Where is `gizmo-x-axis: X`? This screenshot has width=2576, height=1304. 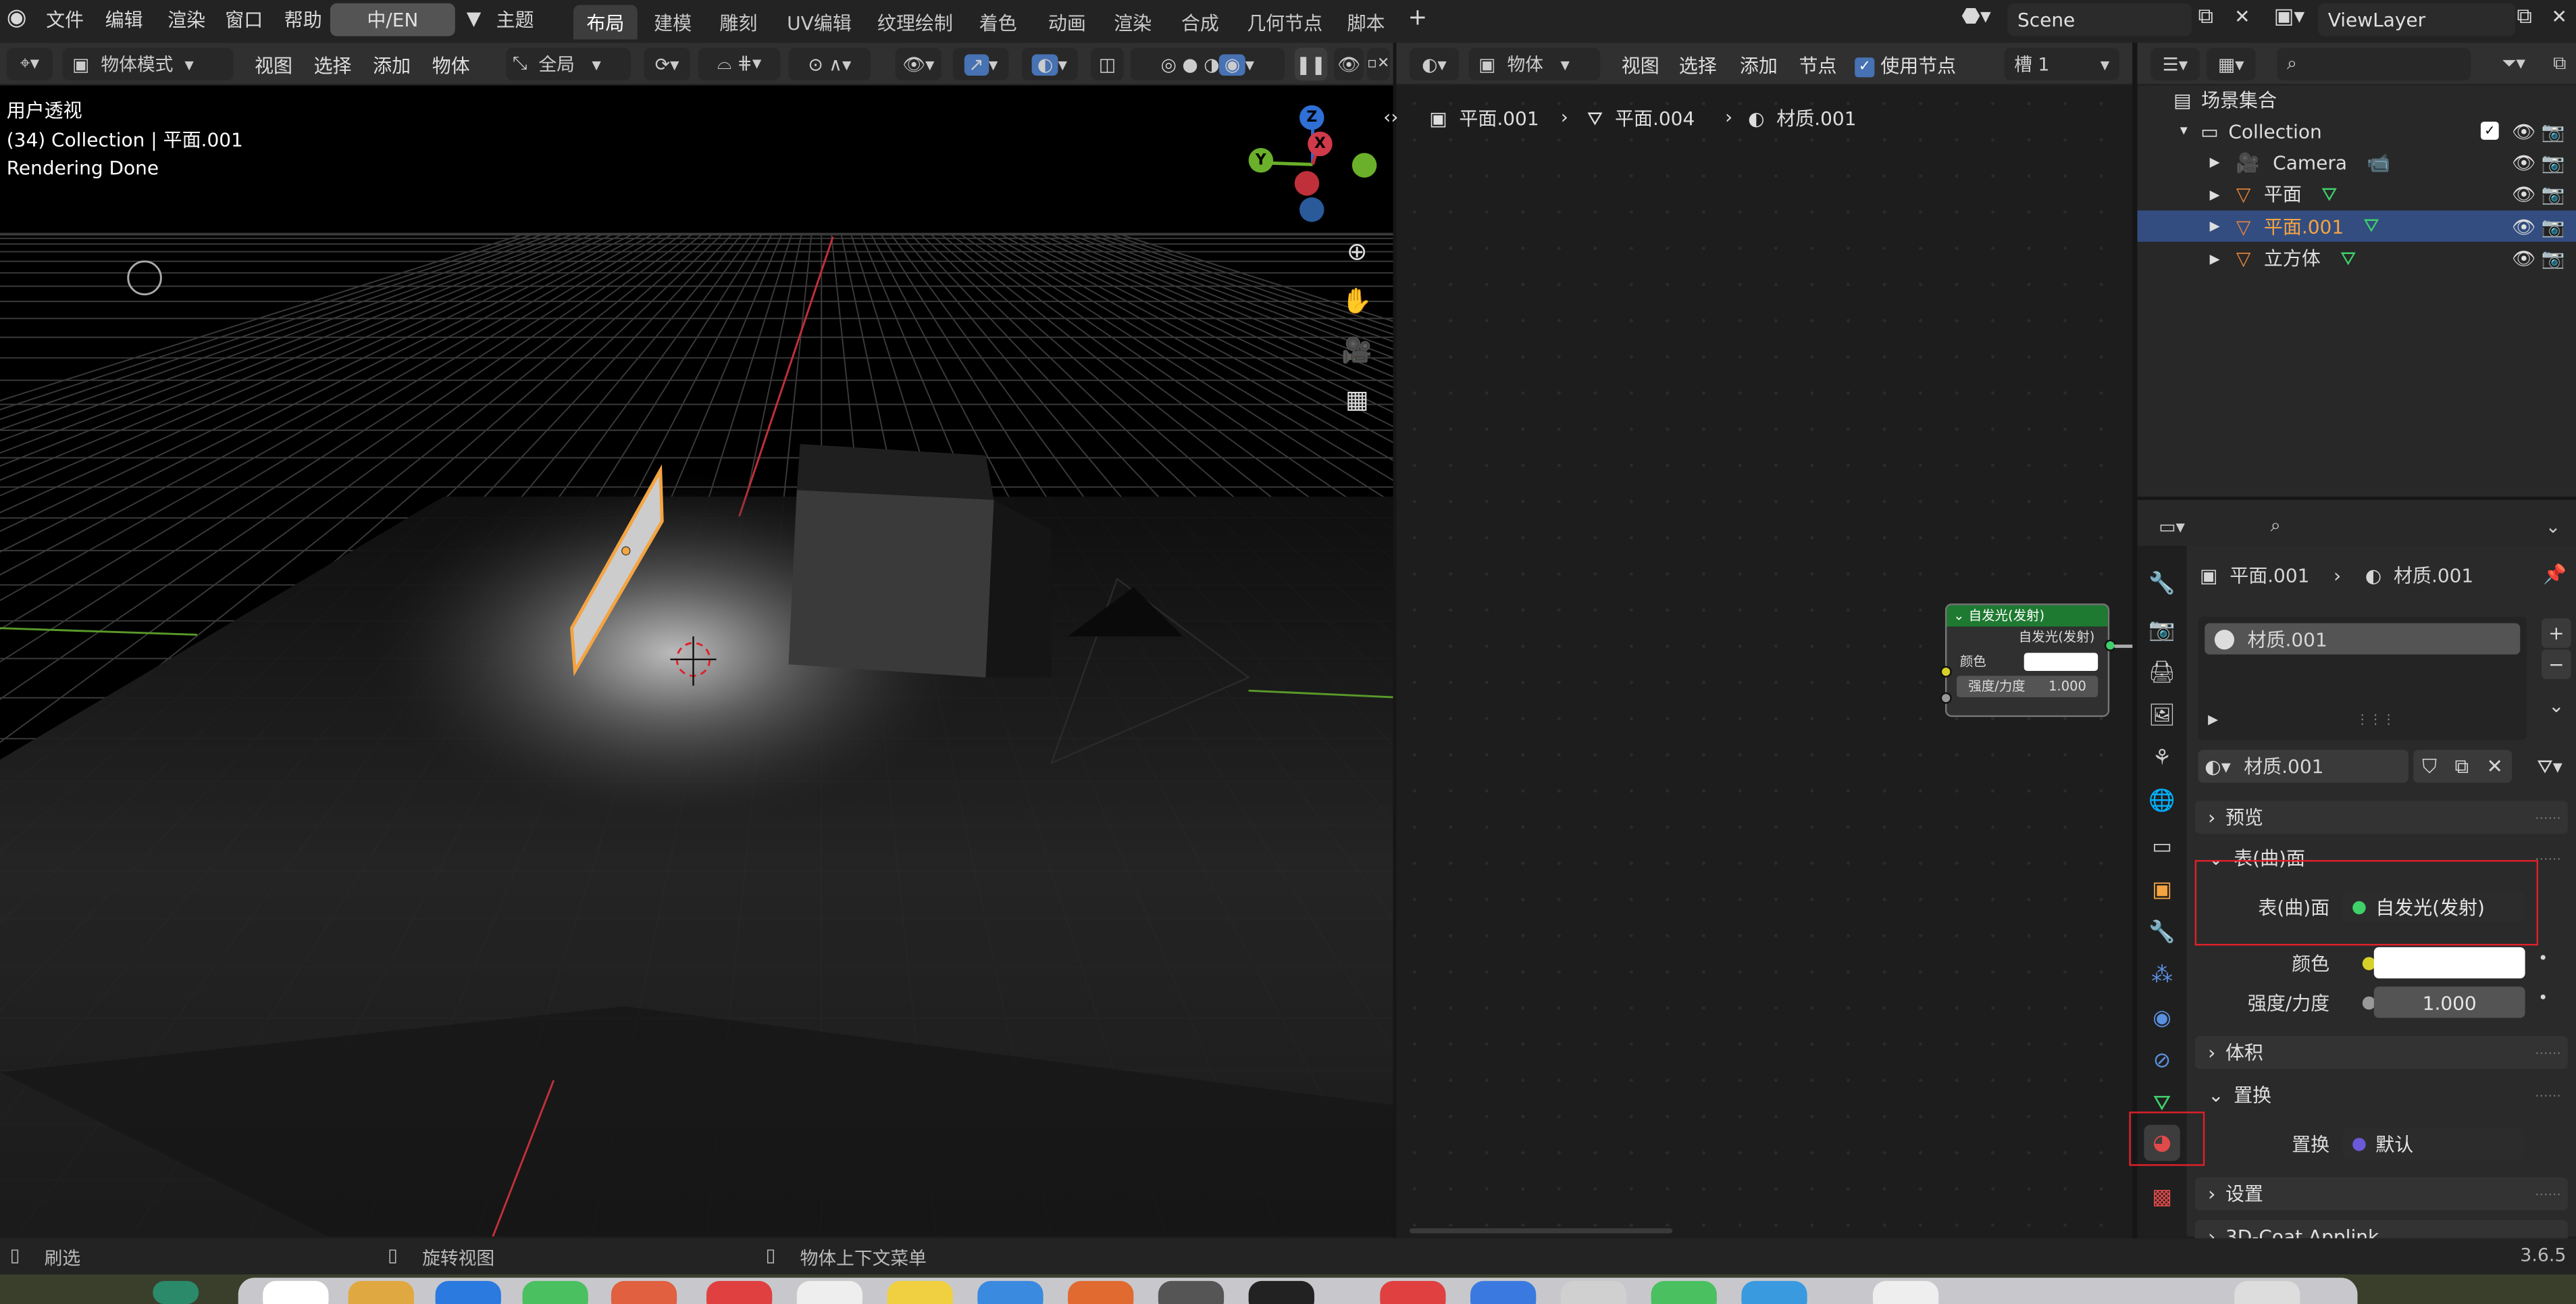 gizmo-x-axis: X is located at coordinates (1320, 144).